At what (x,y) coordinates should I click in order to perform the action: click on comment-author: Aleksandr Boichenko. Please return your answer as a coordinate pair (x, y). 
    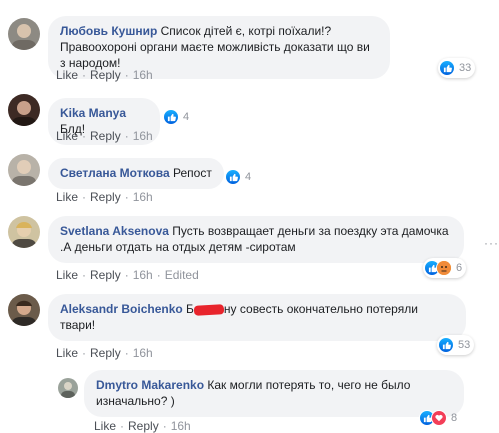
    Looking at the image, I should click on (121, 309).